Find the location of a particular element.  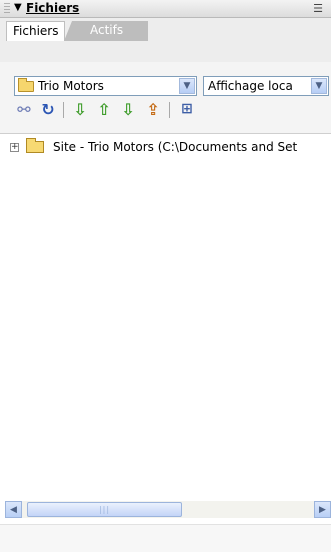

tab-fichiers: Fichiers is located at coordinates (36, 31).